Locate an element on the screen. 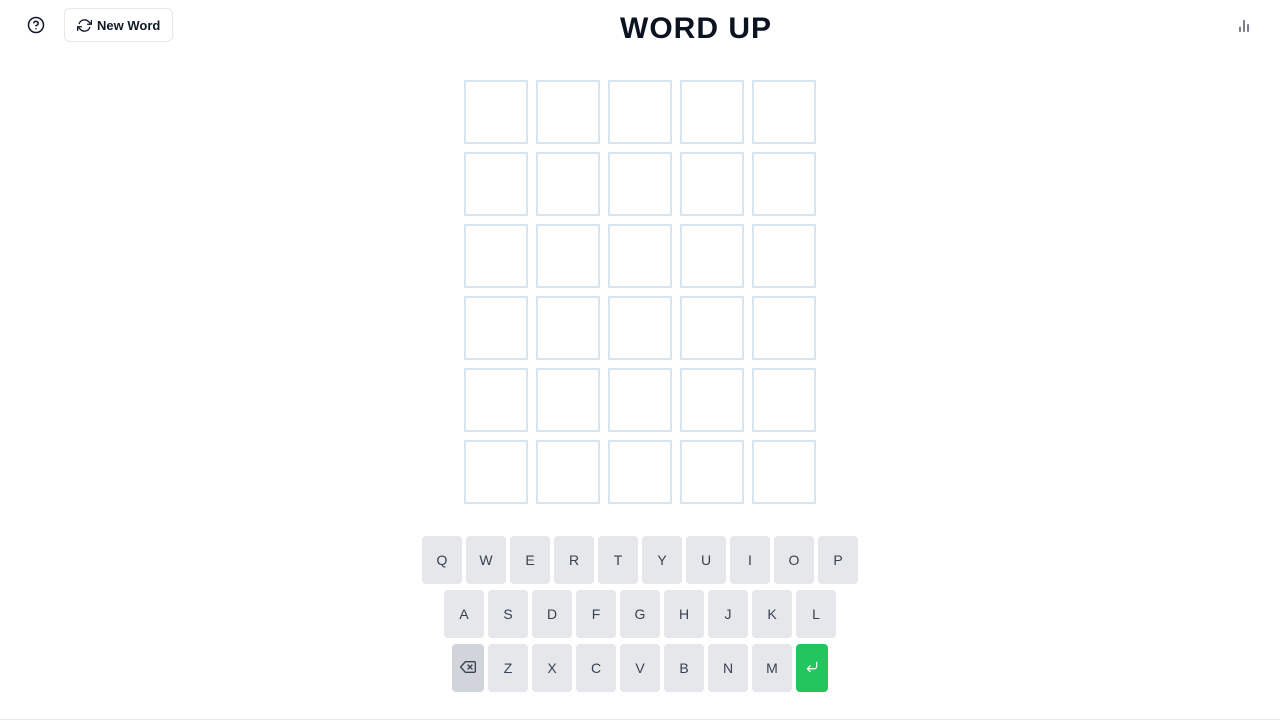 Image resolution: width=1280 pixels, height=720 pixels. key-n: N is located at coordinates (728, 668).